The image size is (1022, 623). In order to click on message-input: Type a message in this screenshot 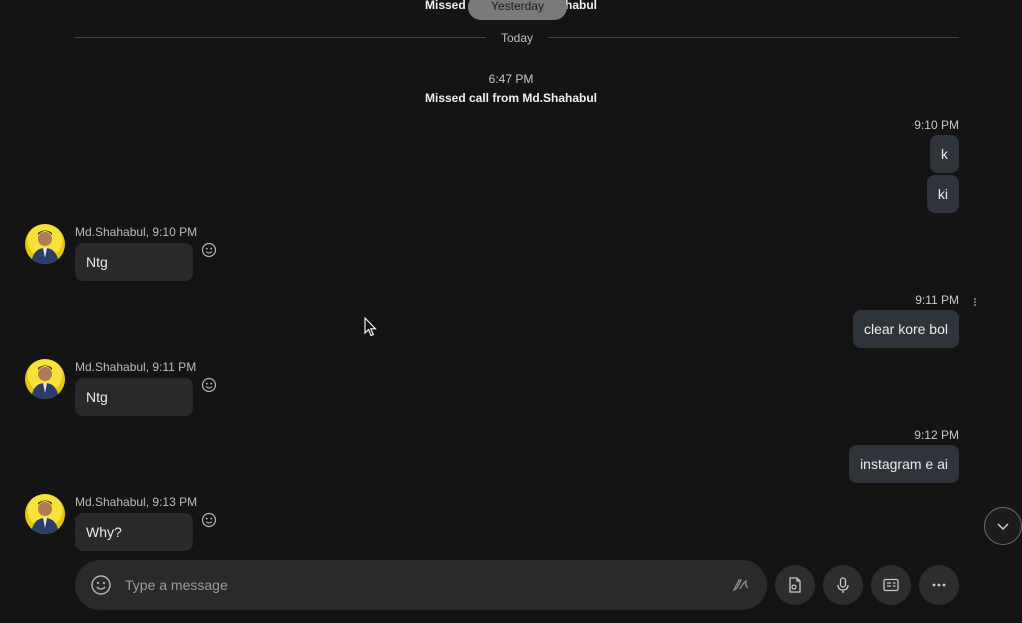, I will do `click(176, 585)`.